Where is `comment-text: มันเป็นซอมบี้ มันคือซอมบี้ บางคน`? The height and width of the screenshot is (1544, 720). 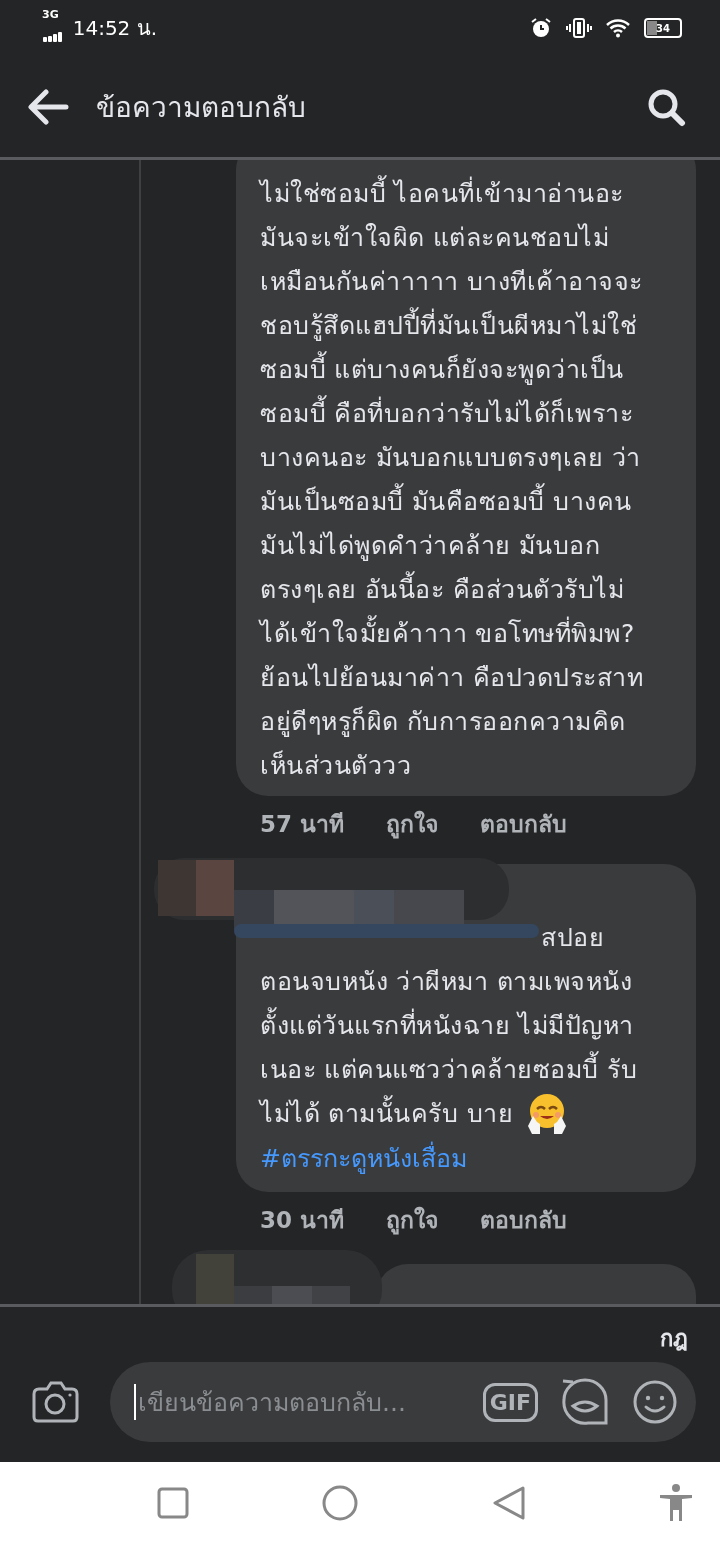 comment-text: มันเป็นซอมบี้ มันคือซอมบี้ บางคน is located at coordinates (446, 502).